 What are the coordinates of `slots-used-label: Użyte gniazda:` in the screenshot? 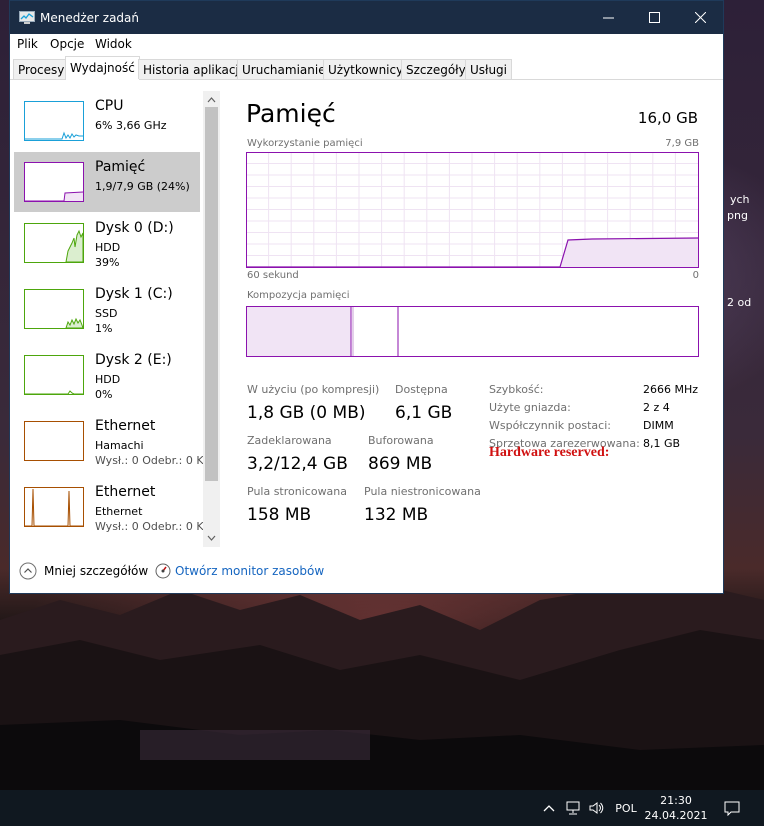 It's located at (530, 407).